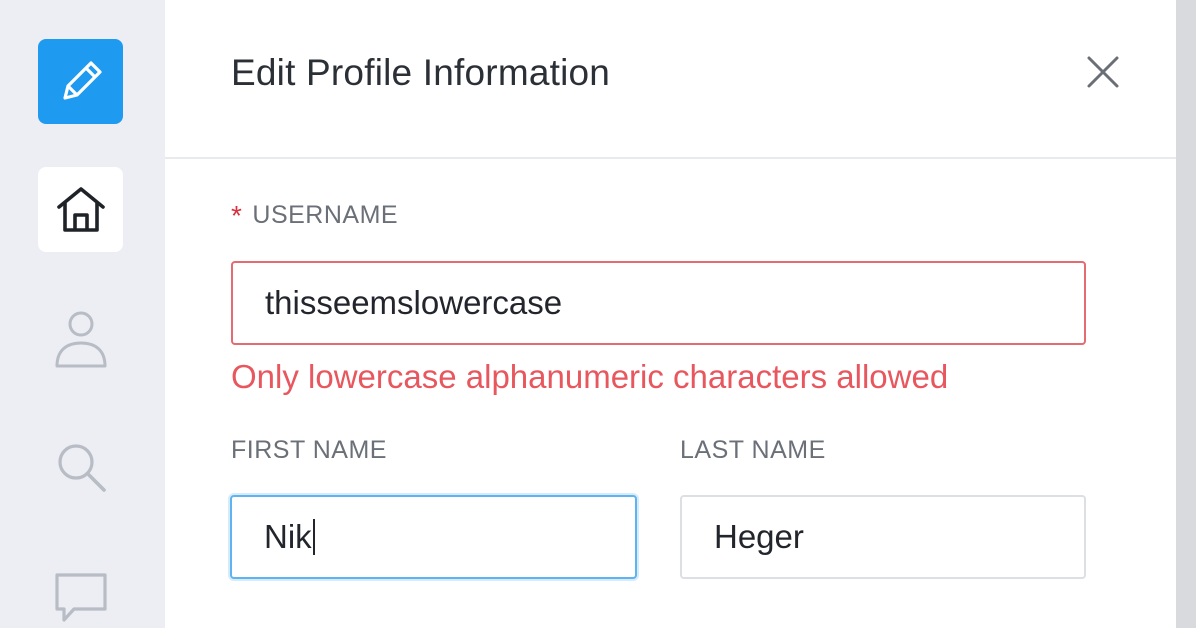 The image size is (1196, 628). I want to click on sidebar-item-search, so click(80, 466).